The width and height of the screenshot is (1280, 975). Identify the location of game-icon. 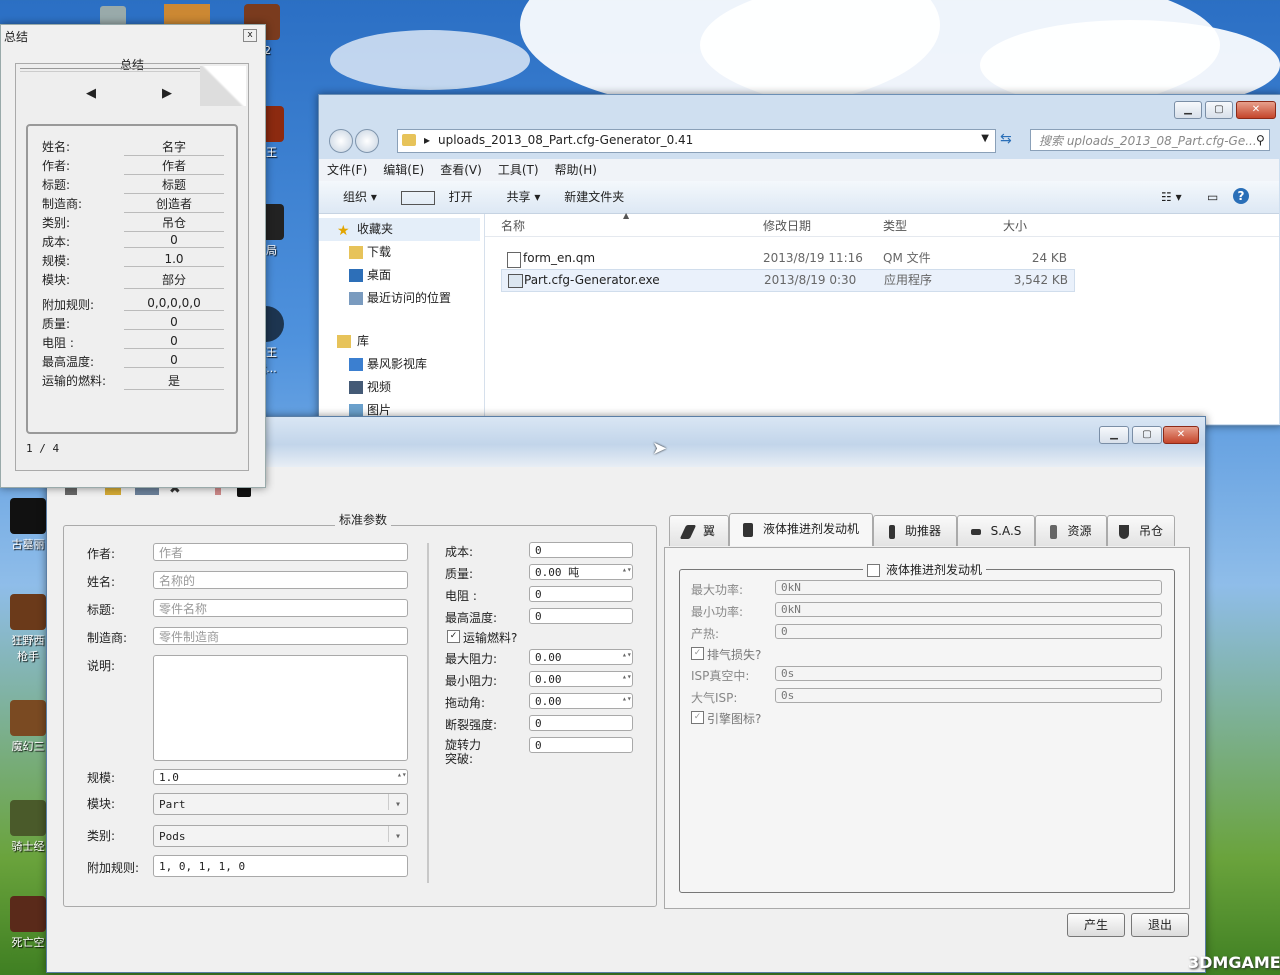
(28, 612).